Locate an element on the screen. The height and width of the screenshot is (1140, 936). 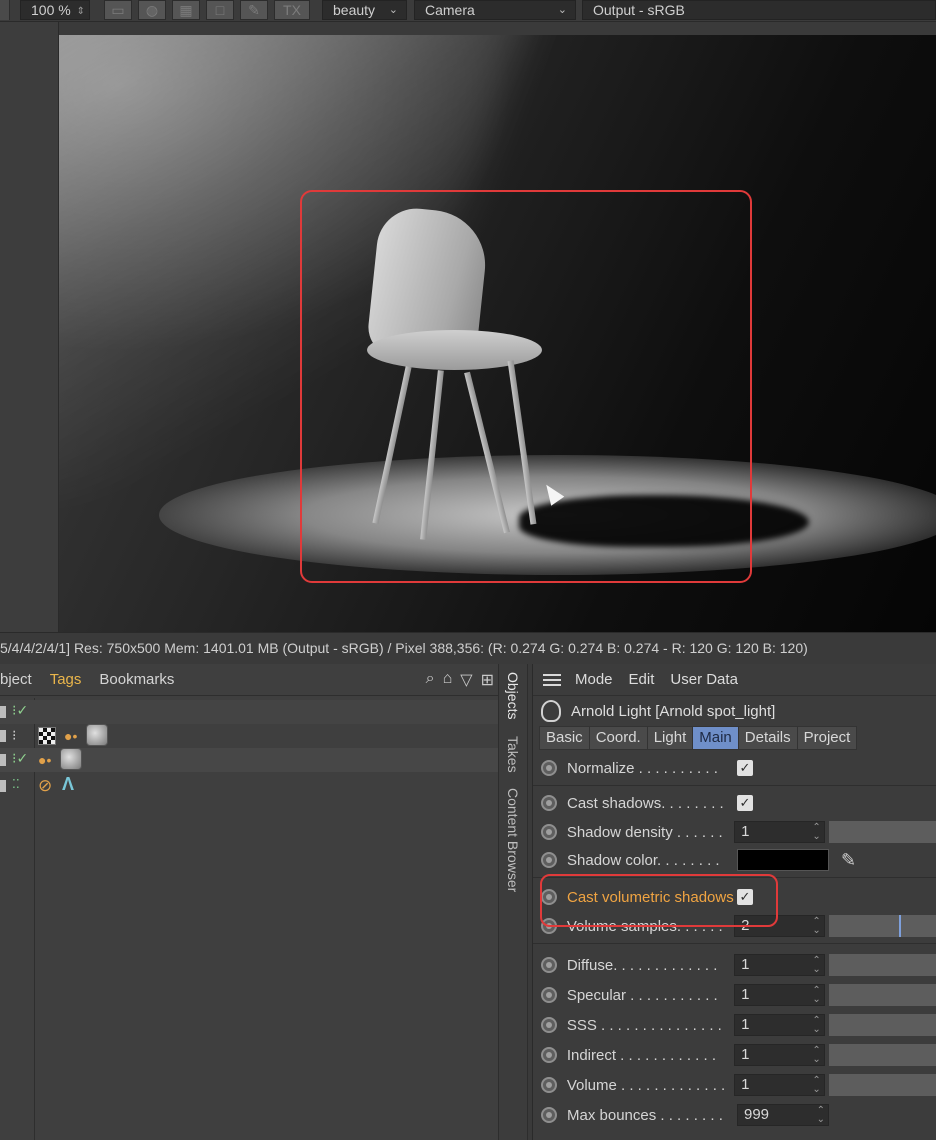
output-dropdown: Output - sRGB is located at coordinates (759, 10).